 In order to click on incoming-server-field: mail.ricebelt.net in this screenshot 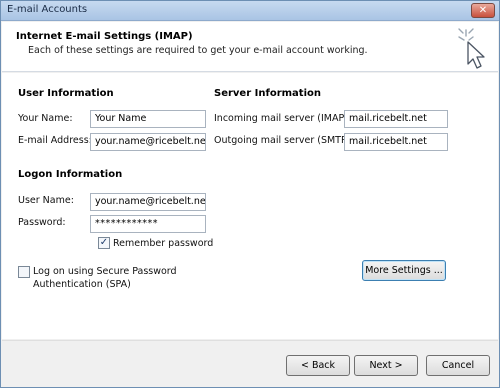, I will do `click(396, 119)`.